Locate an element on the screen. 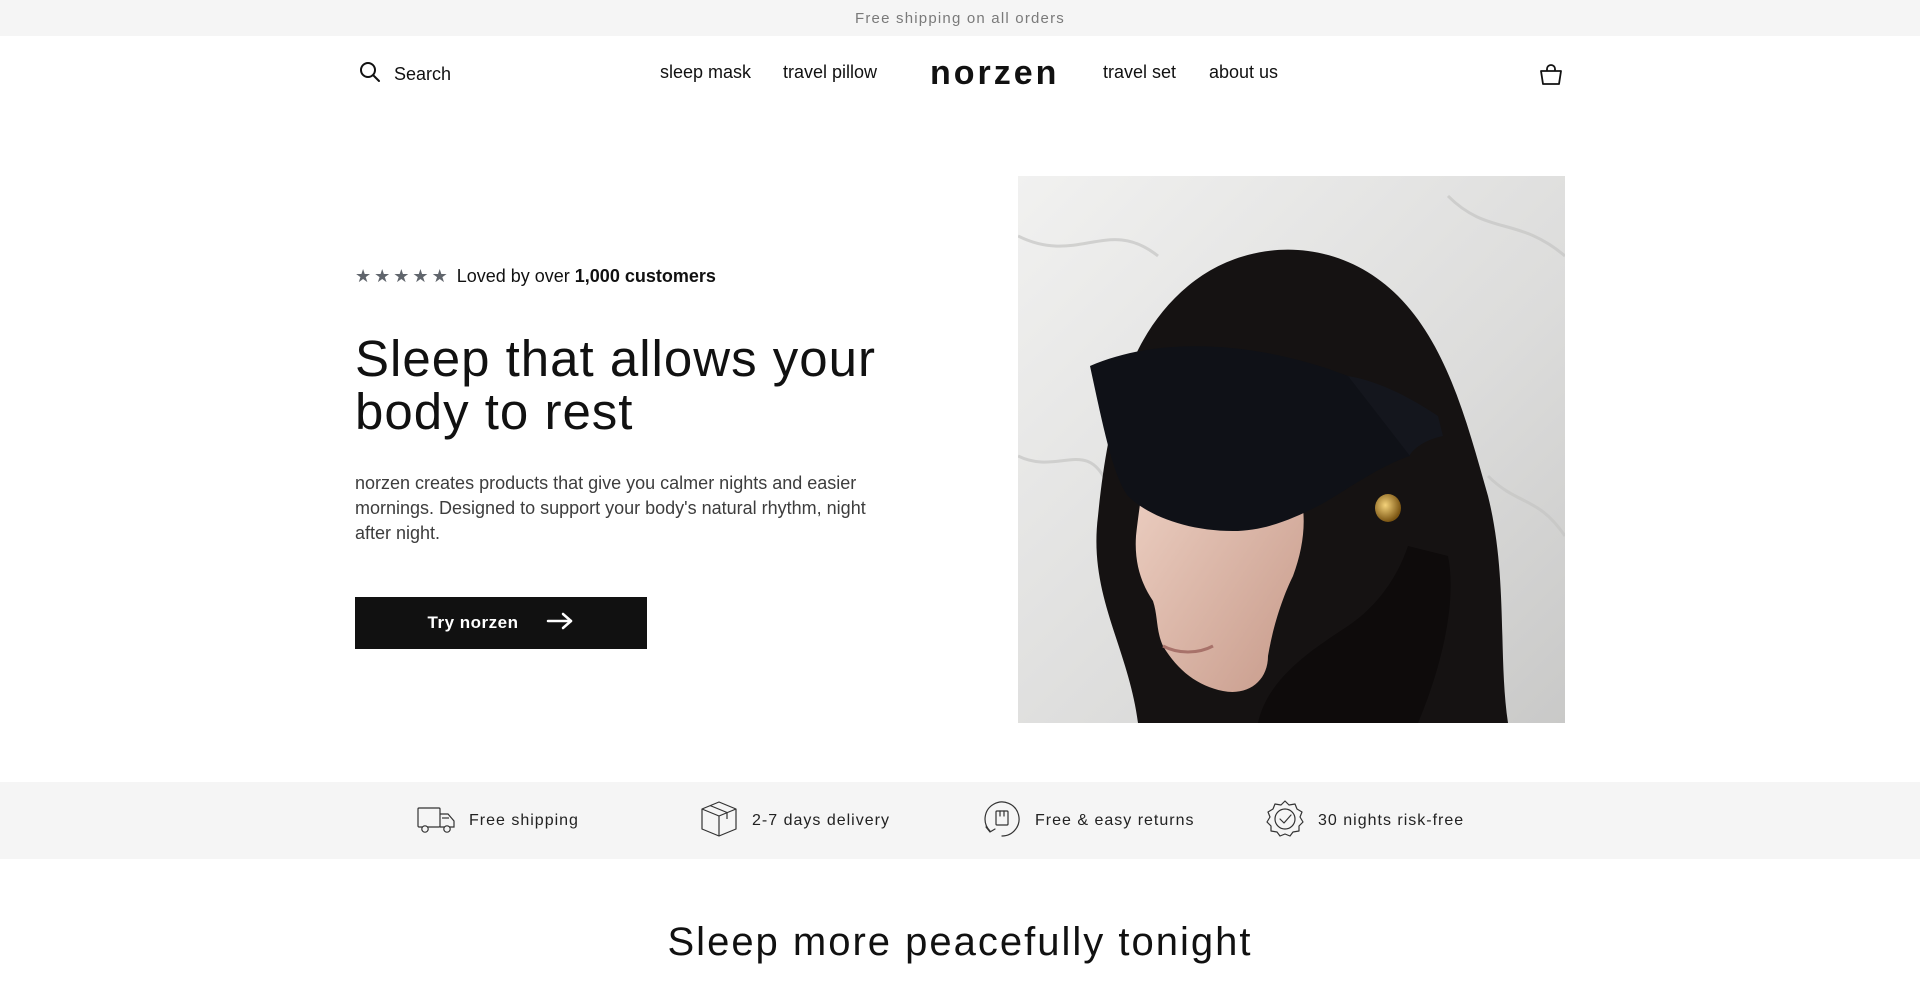 Image resolution: width=1920 pixels, height=993 pixels. nav-about-us: about us is located at coordinates (1243, 72).